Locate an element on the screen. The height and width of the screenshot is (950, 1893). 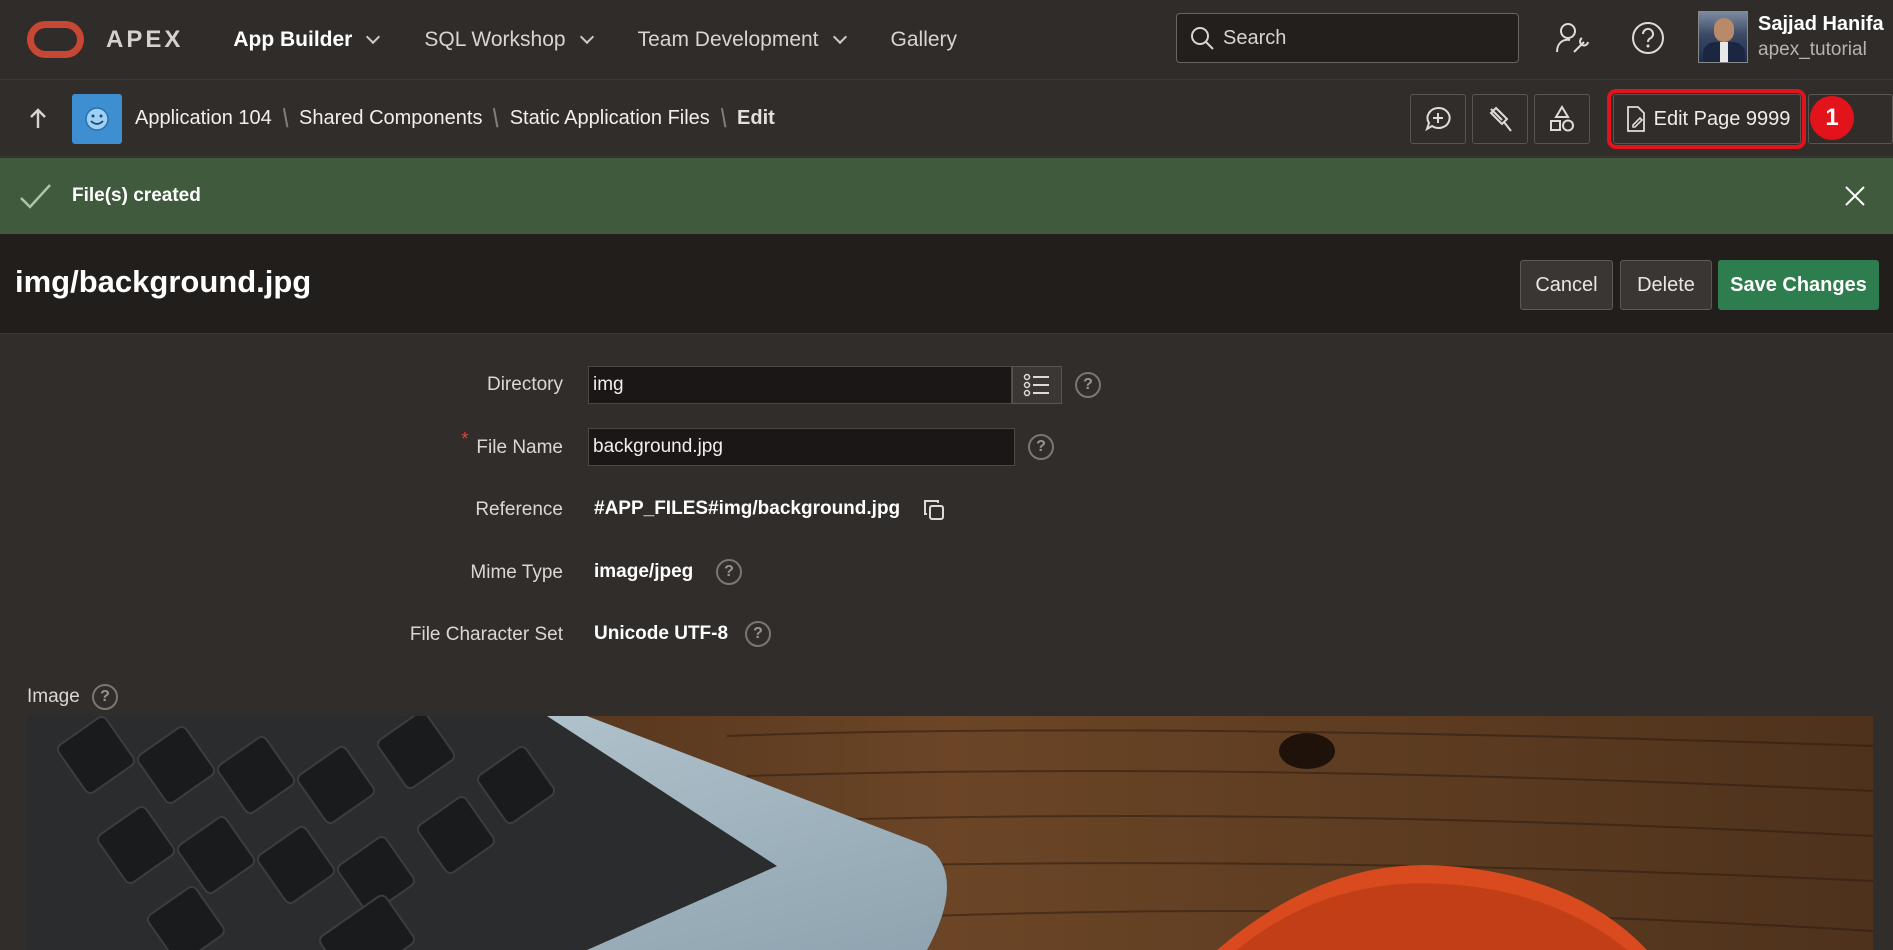
list-icon is located at coordinates (1036, 385).